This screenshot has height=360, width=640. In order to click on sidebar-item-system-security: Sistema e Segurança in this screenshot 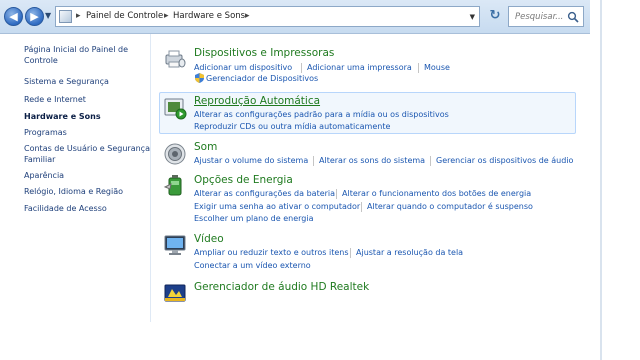, I will do `click(66, 81)`.